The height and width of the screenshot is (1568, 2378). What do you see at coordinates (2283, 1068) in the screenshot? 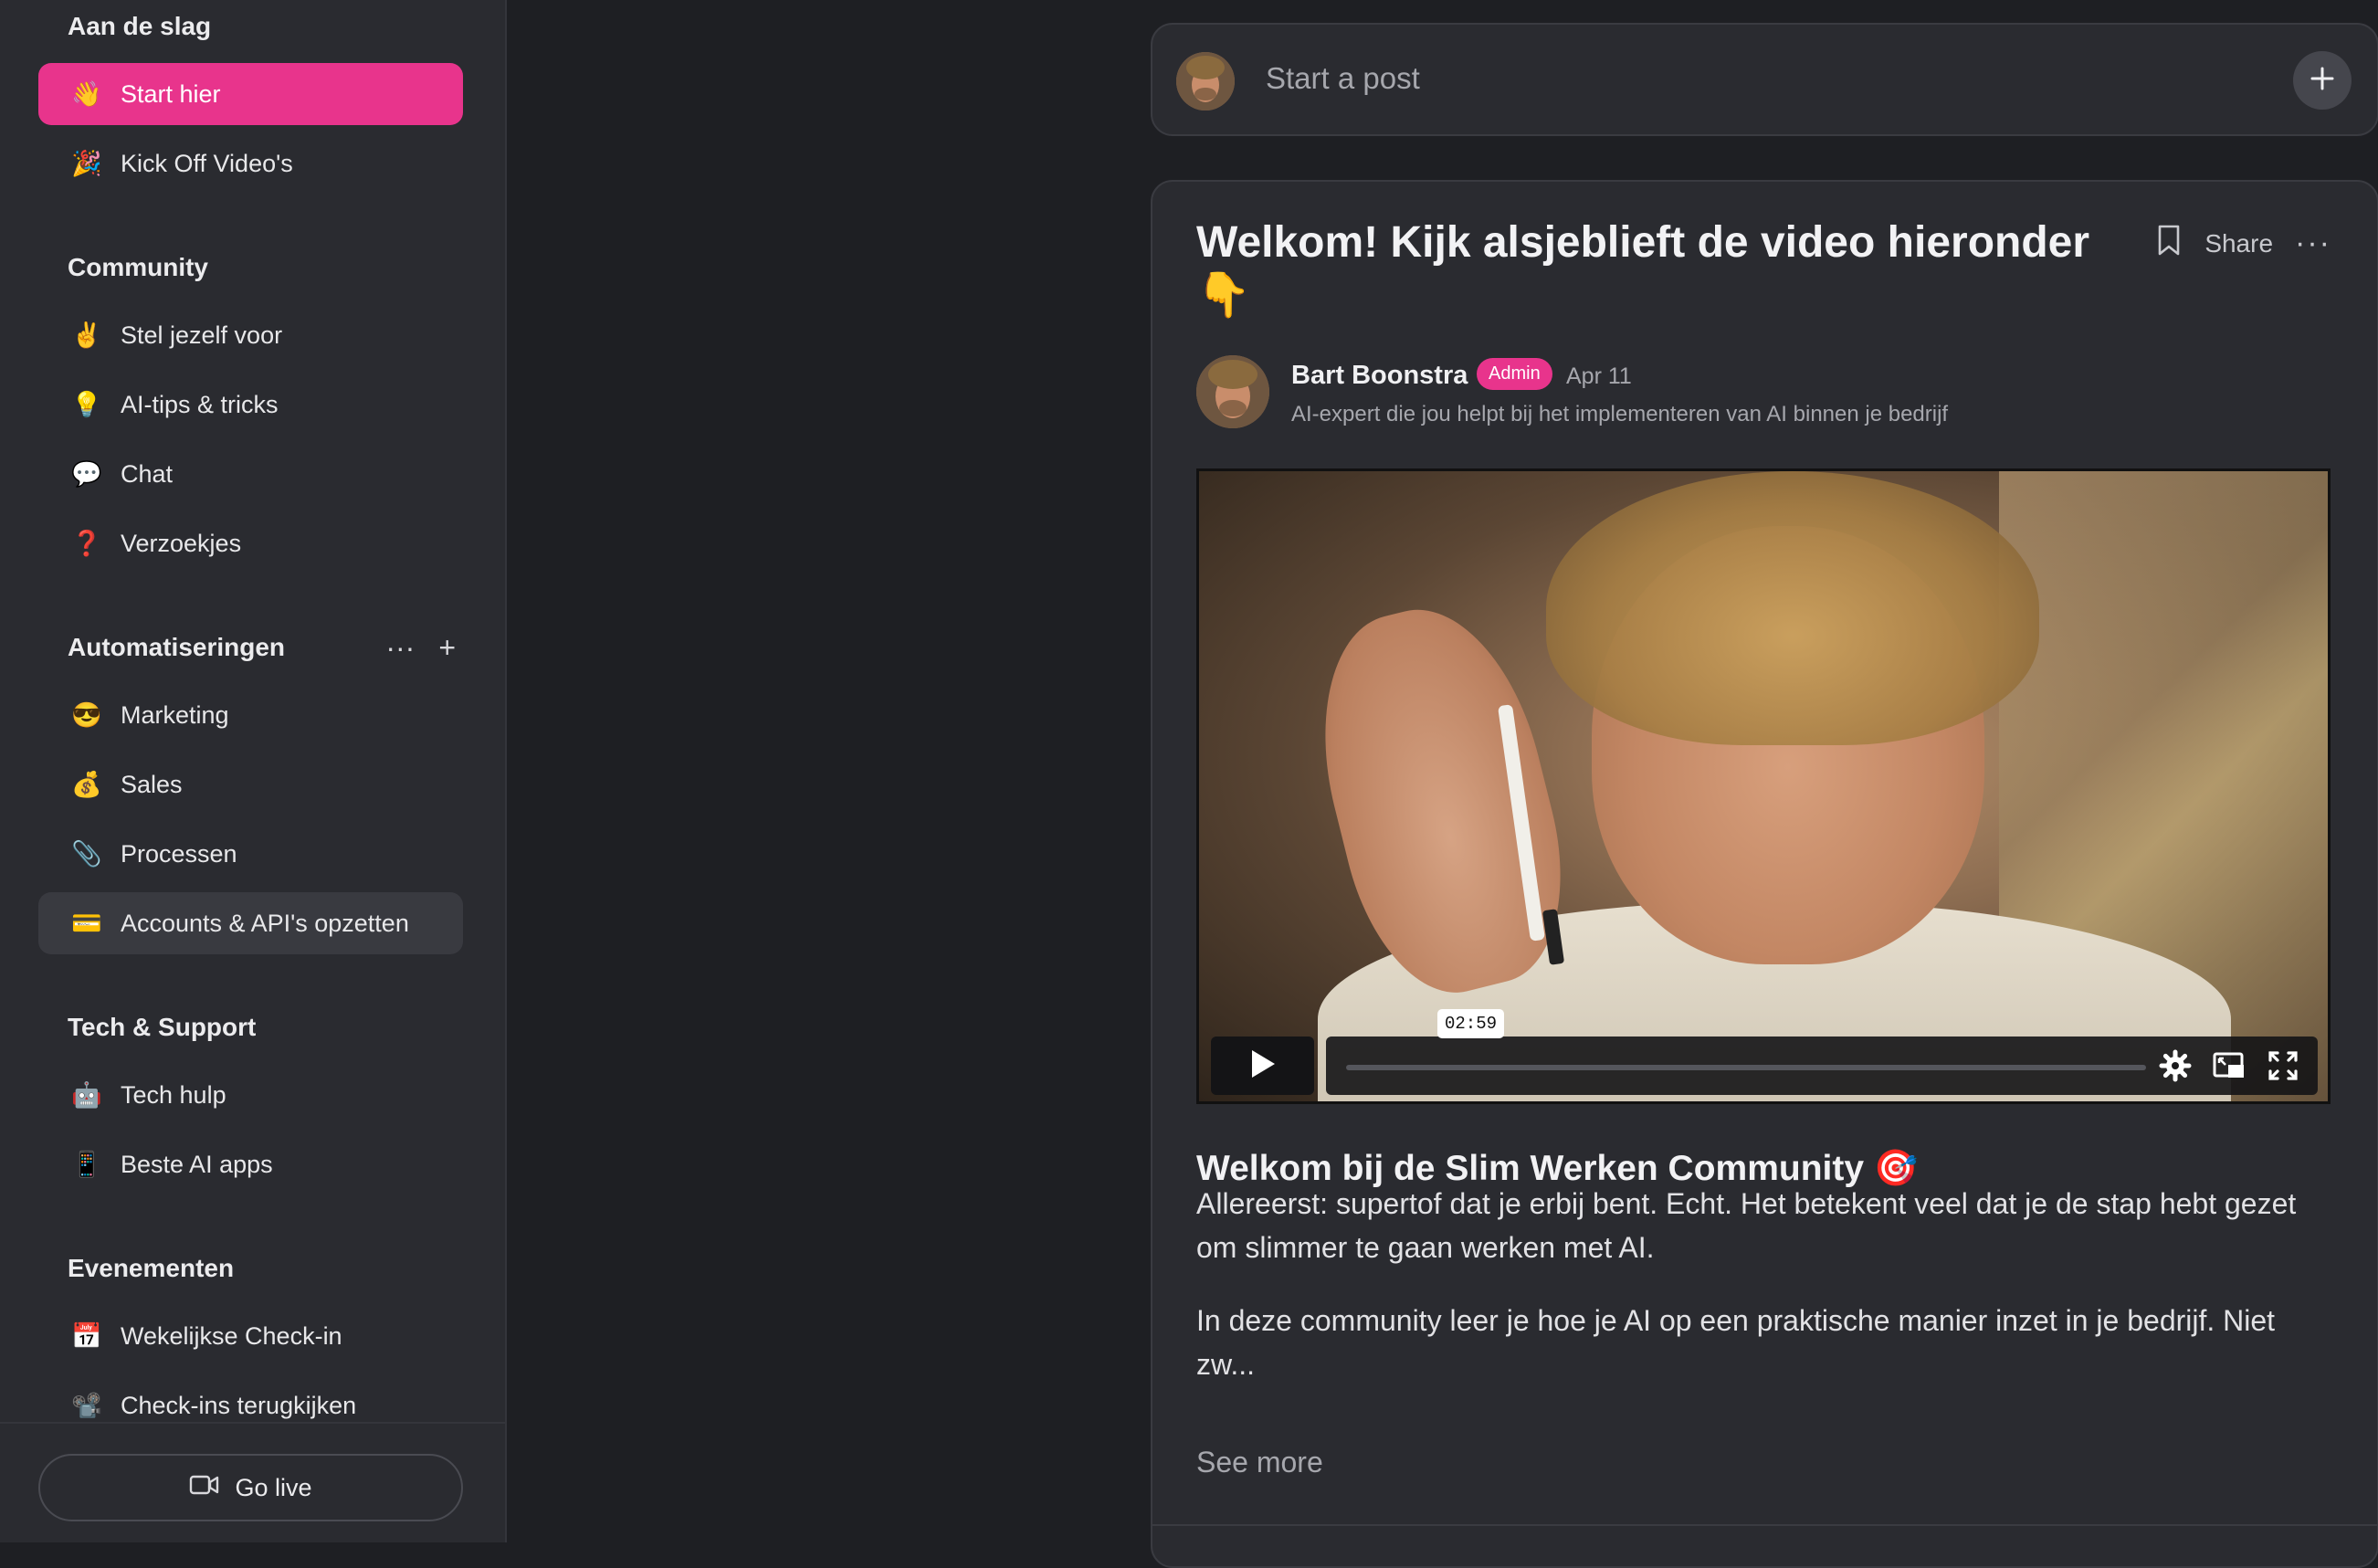
I see `fullscreen-icon` at bounding box center [2283, 1068].